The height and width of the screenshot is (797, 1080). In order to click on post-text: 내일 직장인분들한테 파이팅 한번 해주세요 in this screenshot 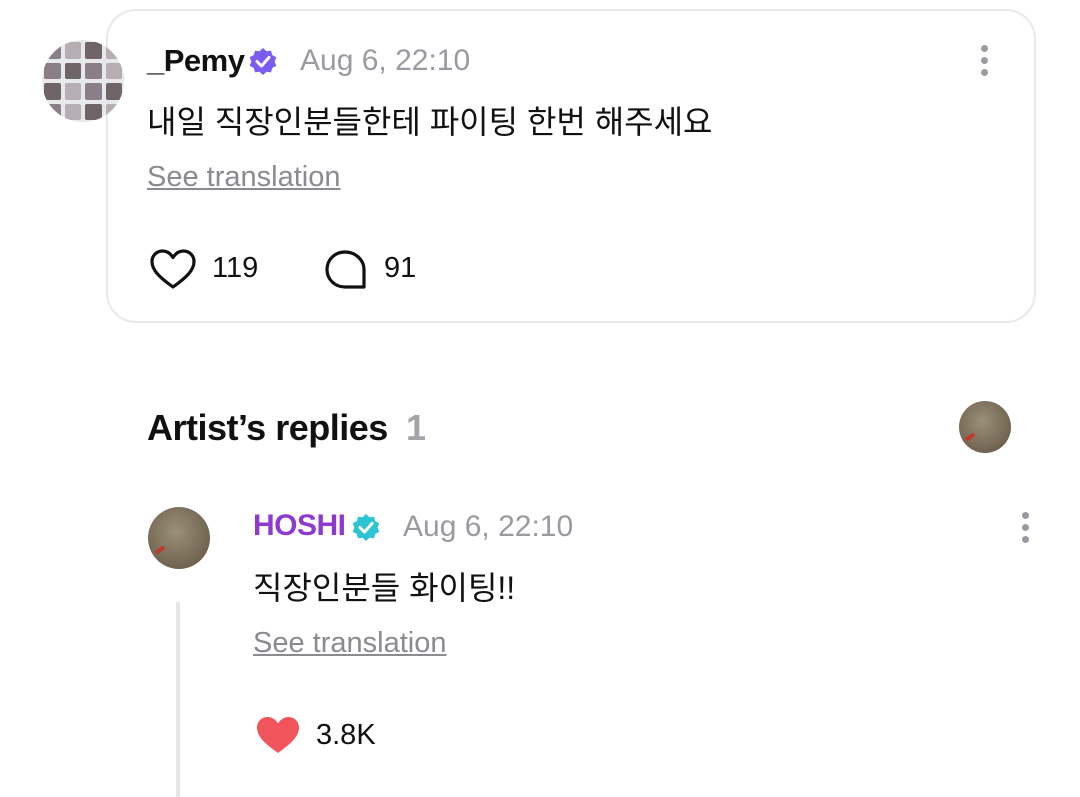, I will do `click(430, 122)`.